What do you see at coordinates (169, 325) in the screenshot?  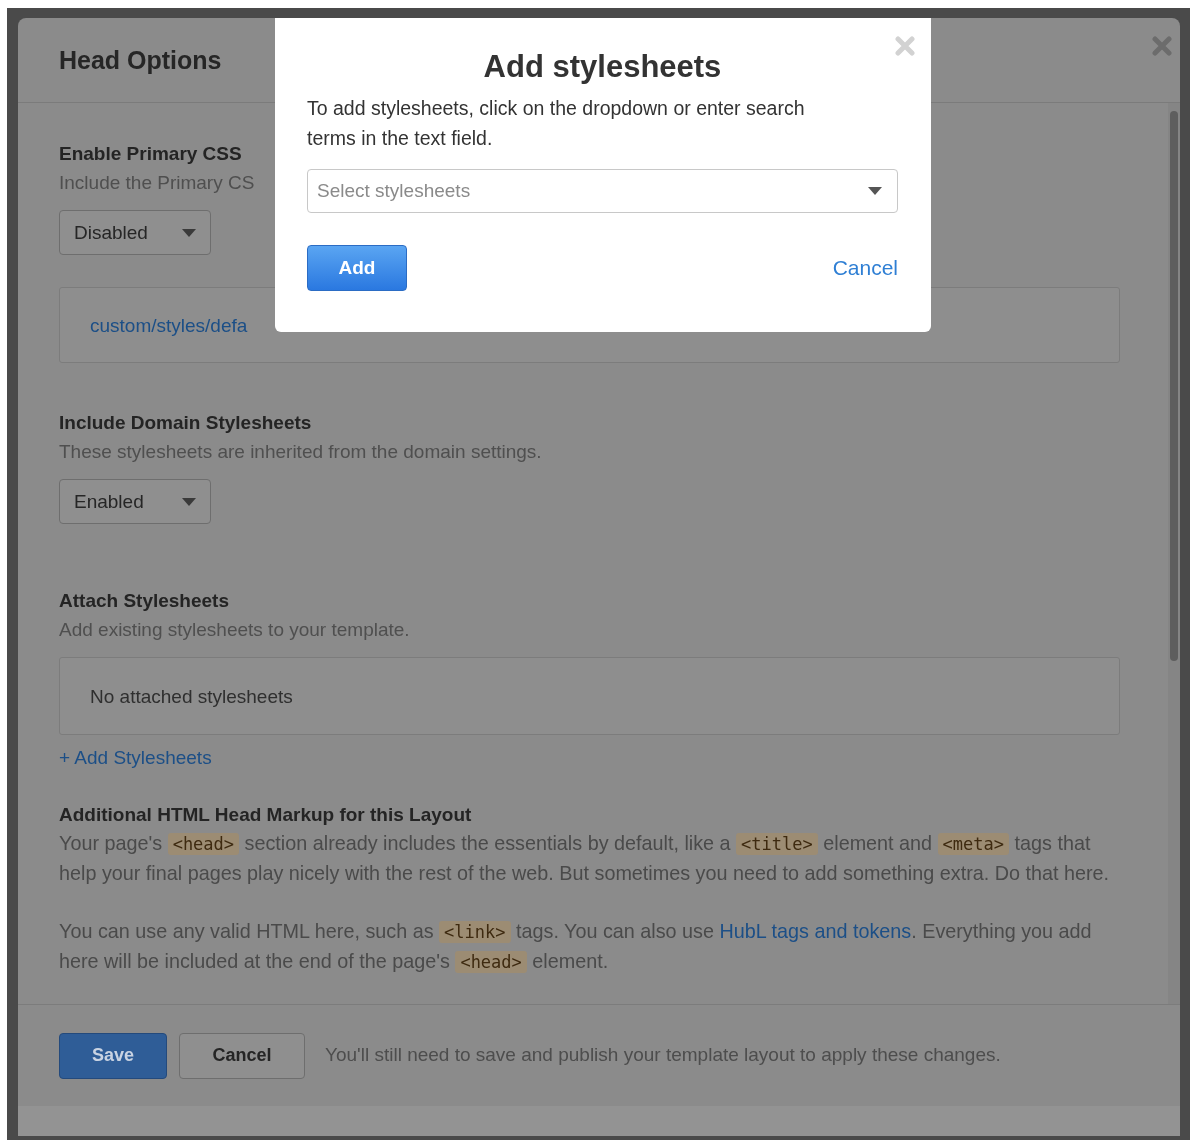 I see `file-link: custom/styles/defa` at bounding box center [169, 325].